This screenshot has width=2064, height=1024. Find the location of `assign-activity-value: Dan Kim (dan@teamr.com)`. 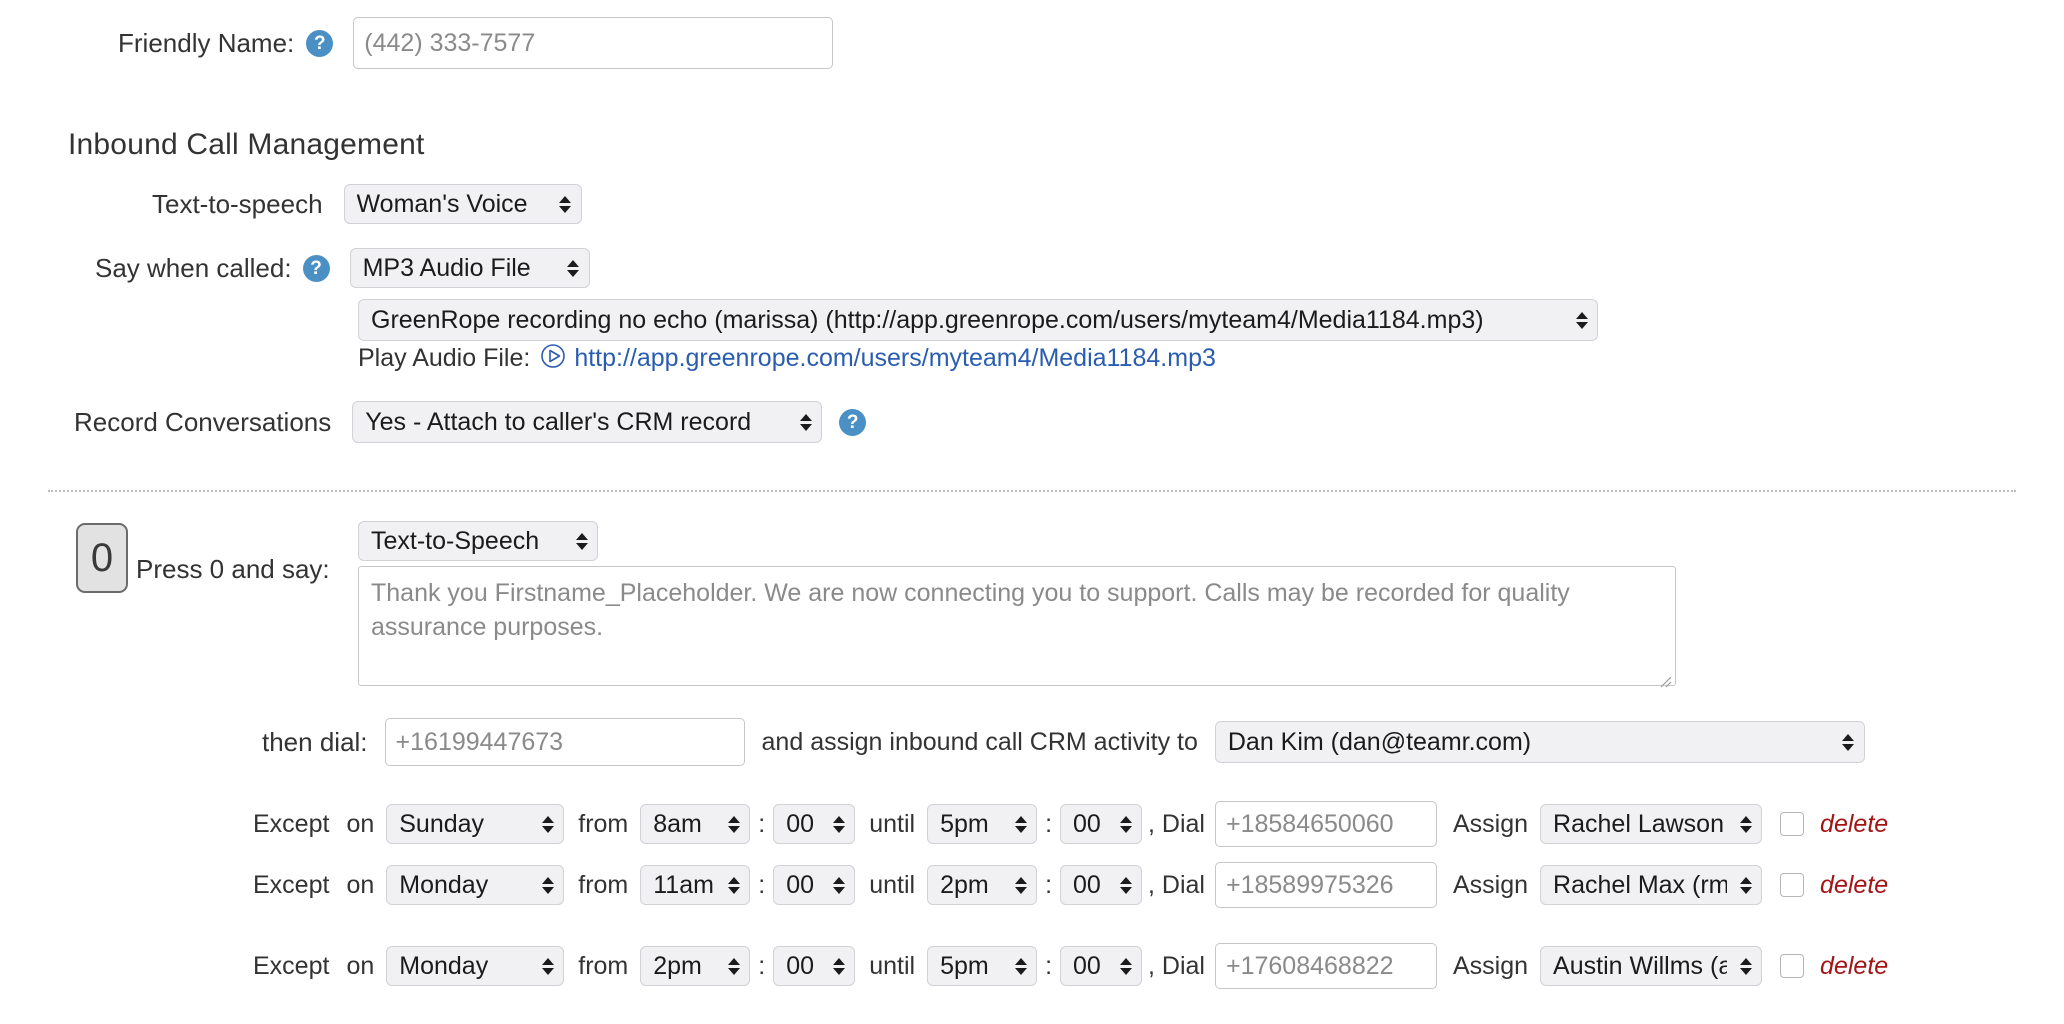

assign-activity-value: Dan Kim (dan@teamr.com) is located at coordinates (1379, 741).